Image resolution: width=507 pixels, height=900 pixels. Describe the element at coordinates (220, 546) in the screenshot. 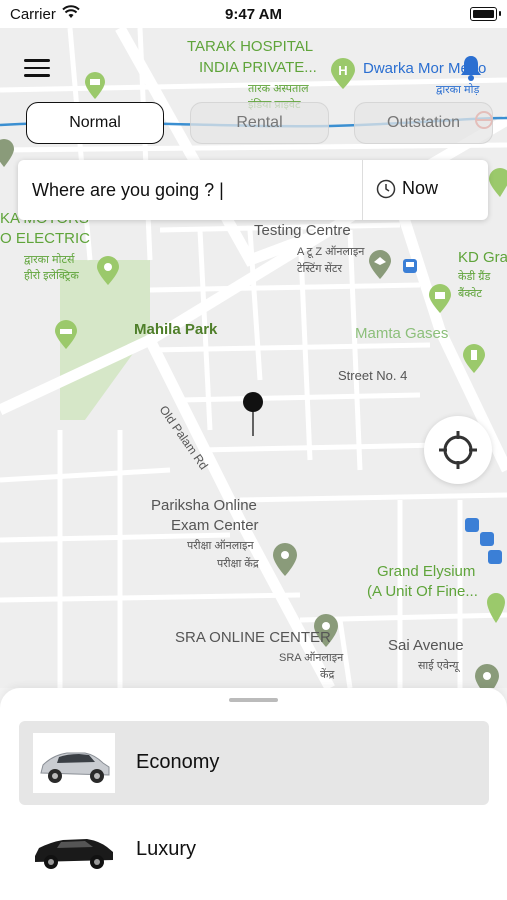

I see `map-label: परीक्षा ऑनलाइन` at that location.